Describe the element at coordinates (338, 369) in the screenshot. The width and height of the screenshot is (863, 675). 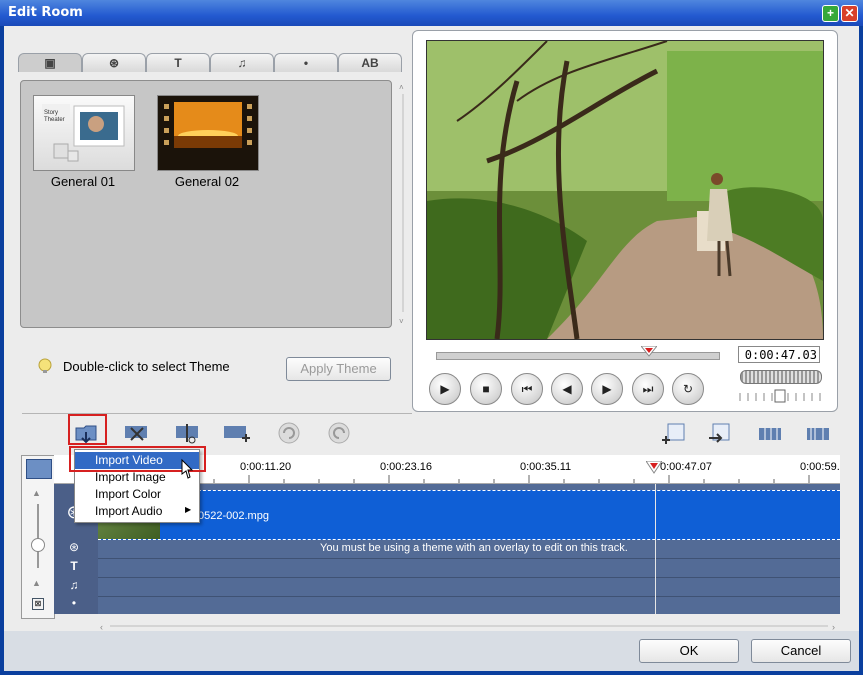
I see `apply-theme-button: Apply Theme` at that location.